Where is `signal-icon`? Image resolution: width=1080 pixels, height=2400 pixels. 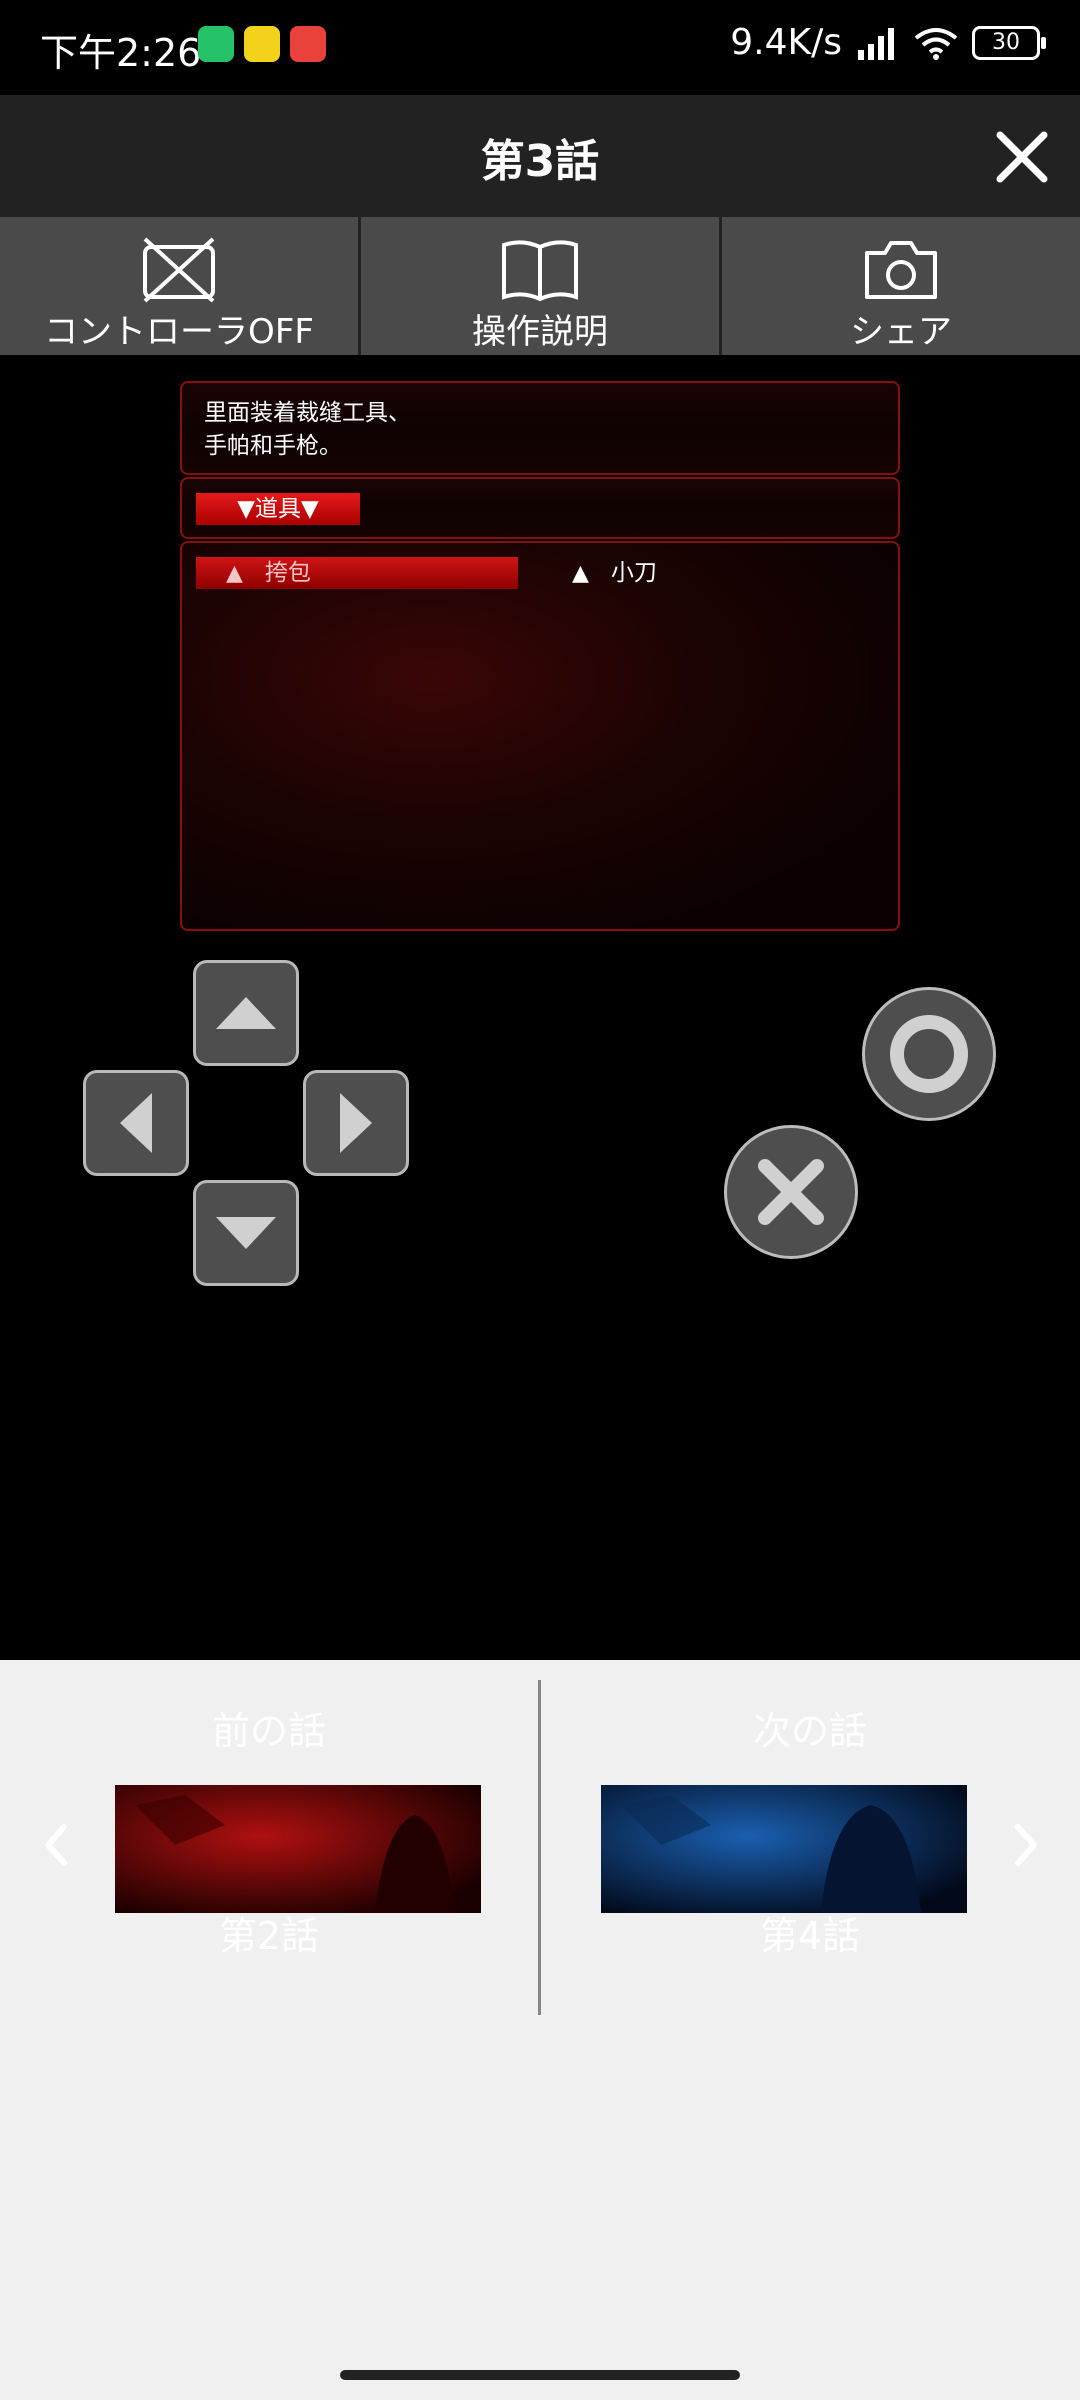 signal-icon is located at coordinates (876, 43).